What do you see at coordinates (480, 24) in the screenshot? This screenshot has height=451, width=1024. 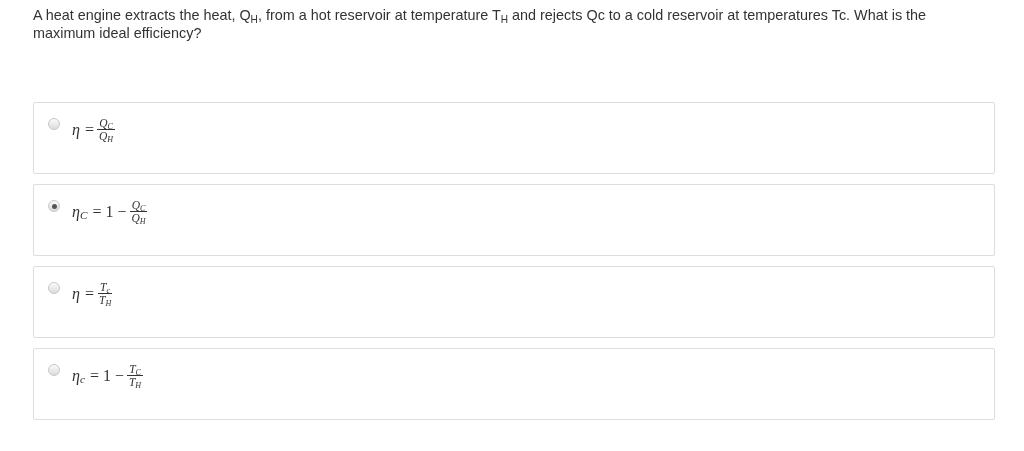 I see `question-text: A heat engine extracts the heat, Q$_{H}$, from a hot reservoir at temperature T$_{H}$ and rejects Qc to a cold reservoir at temperatures Tc. What is the maximum ideal efficiency?` at bounding box center [480, 24].